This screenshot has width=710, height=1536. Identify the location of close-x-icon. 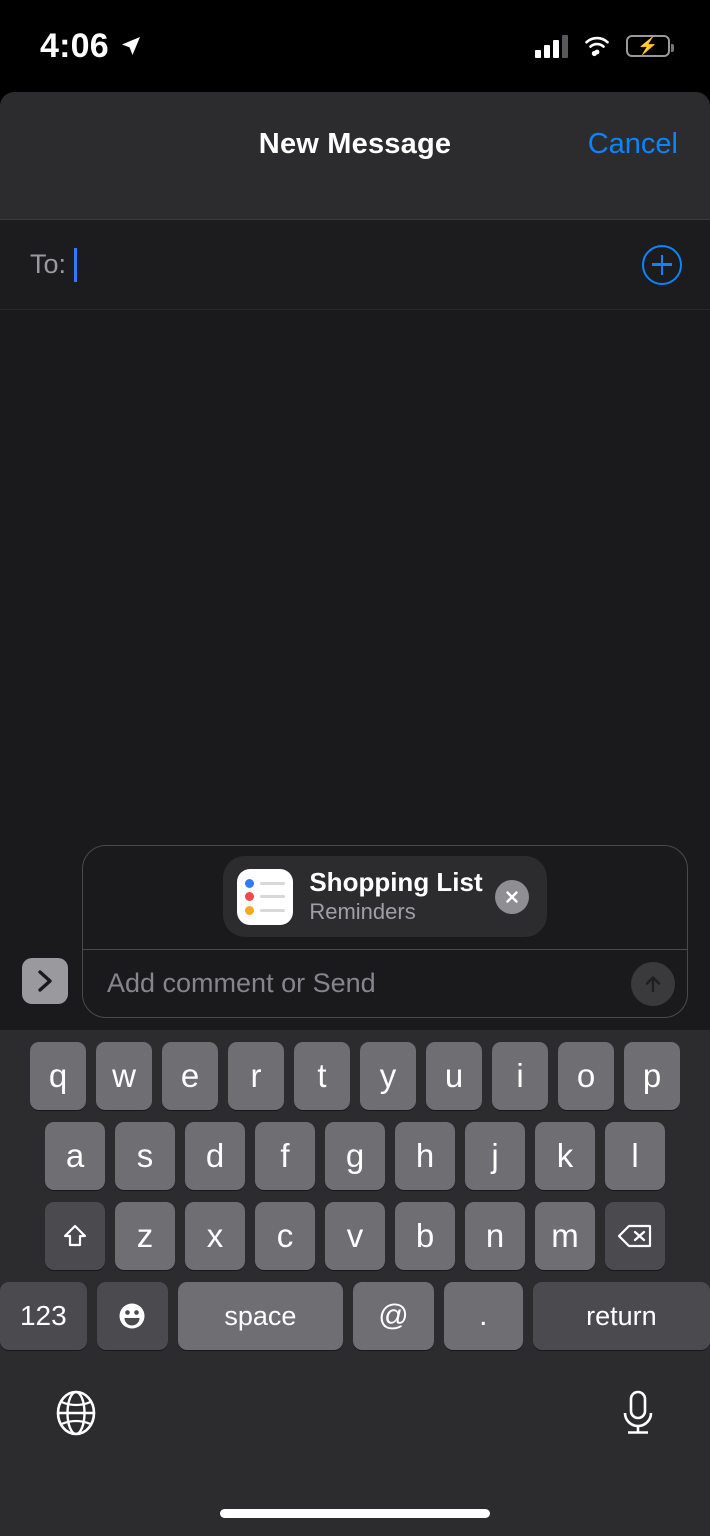
(511, 896).